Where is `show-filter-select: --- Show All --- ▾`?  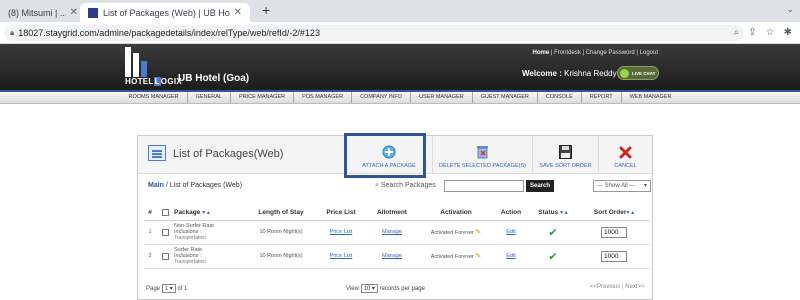 show-filter-select: --- Show All --- ▾ is located at coordinates (622, 186).